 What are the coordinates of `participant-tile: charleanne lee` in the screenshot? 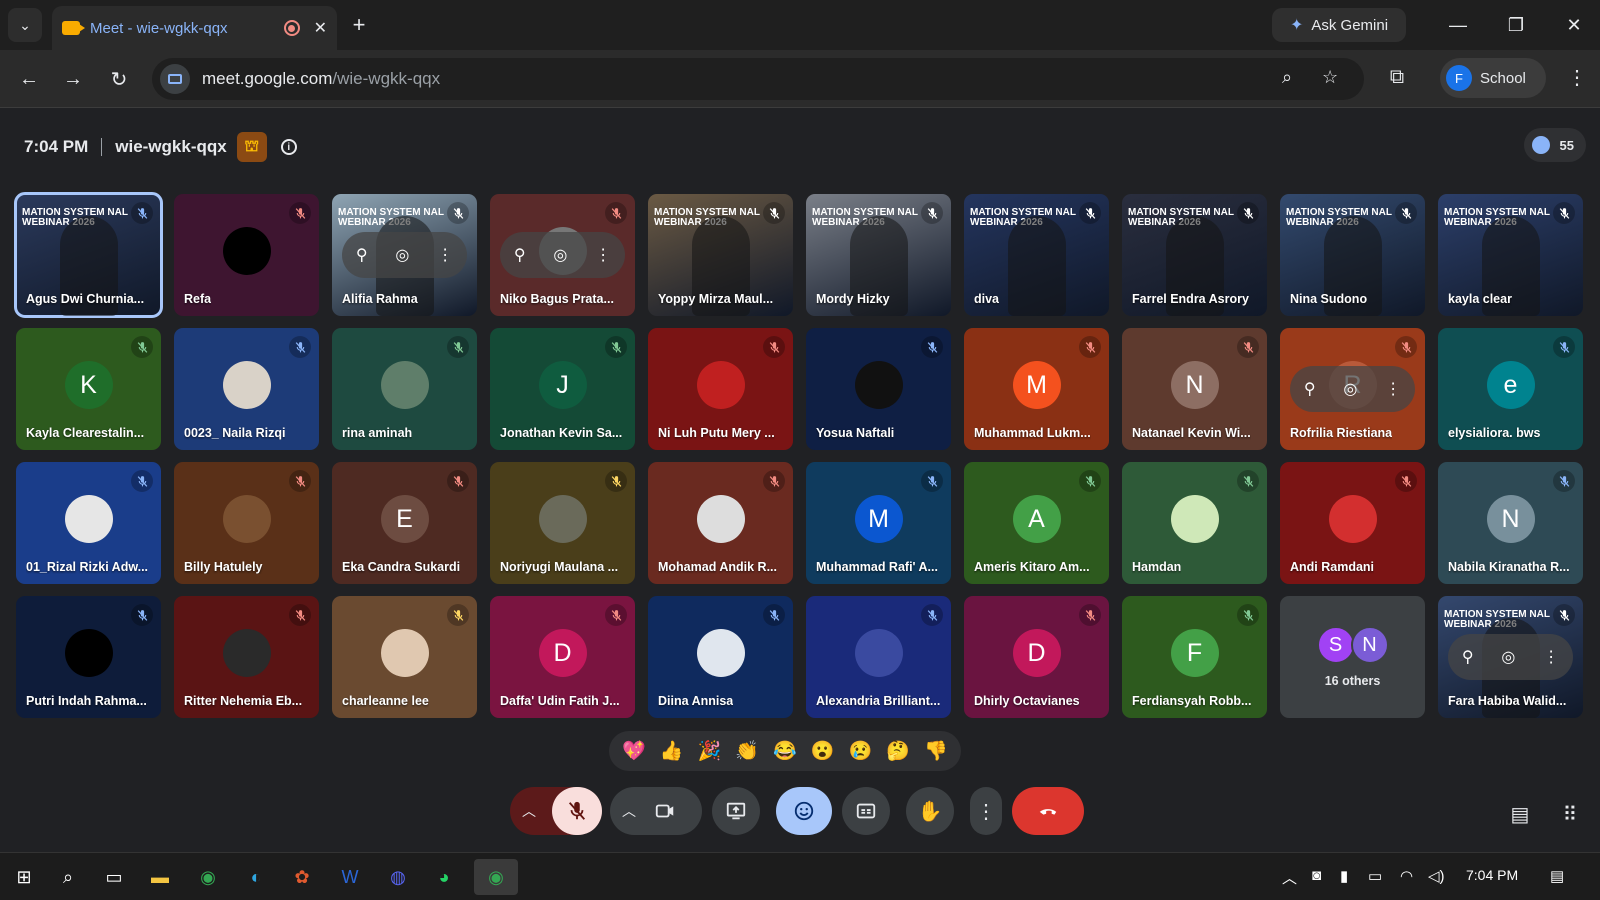 It's located at (404, 657).